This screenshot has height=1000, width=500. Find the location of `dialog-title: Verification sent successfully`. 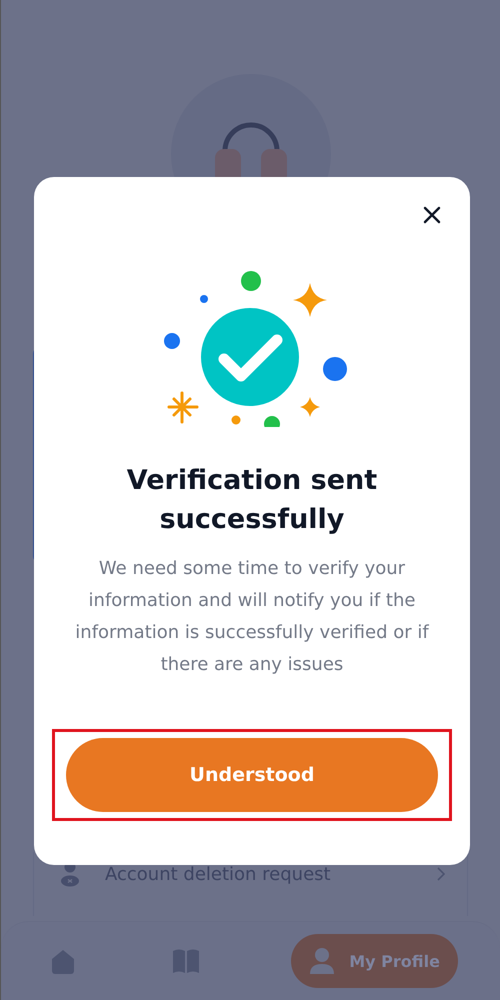

dialog-title: Verification sent successfully is located at coordinates (252, 500).